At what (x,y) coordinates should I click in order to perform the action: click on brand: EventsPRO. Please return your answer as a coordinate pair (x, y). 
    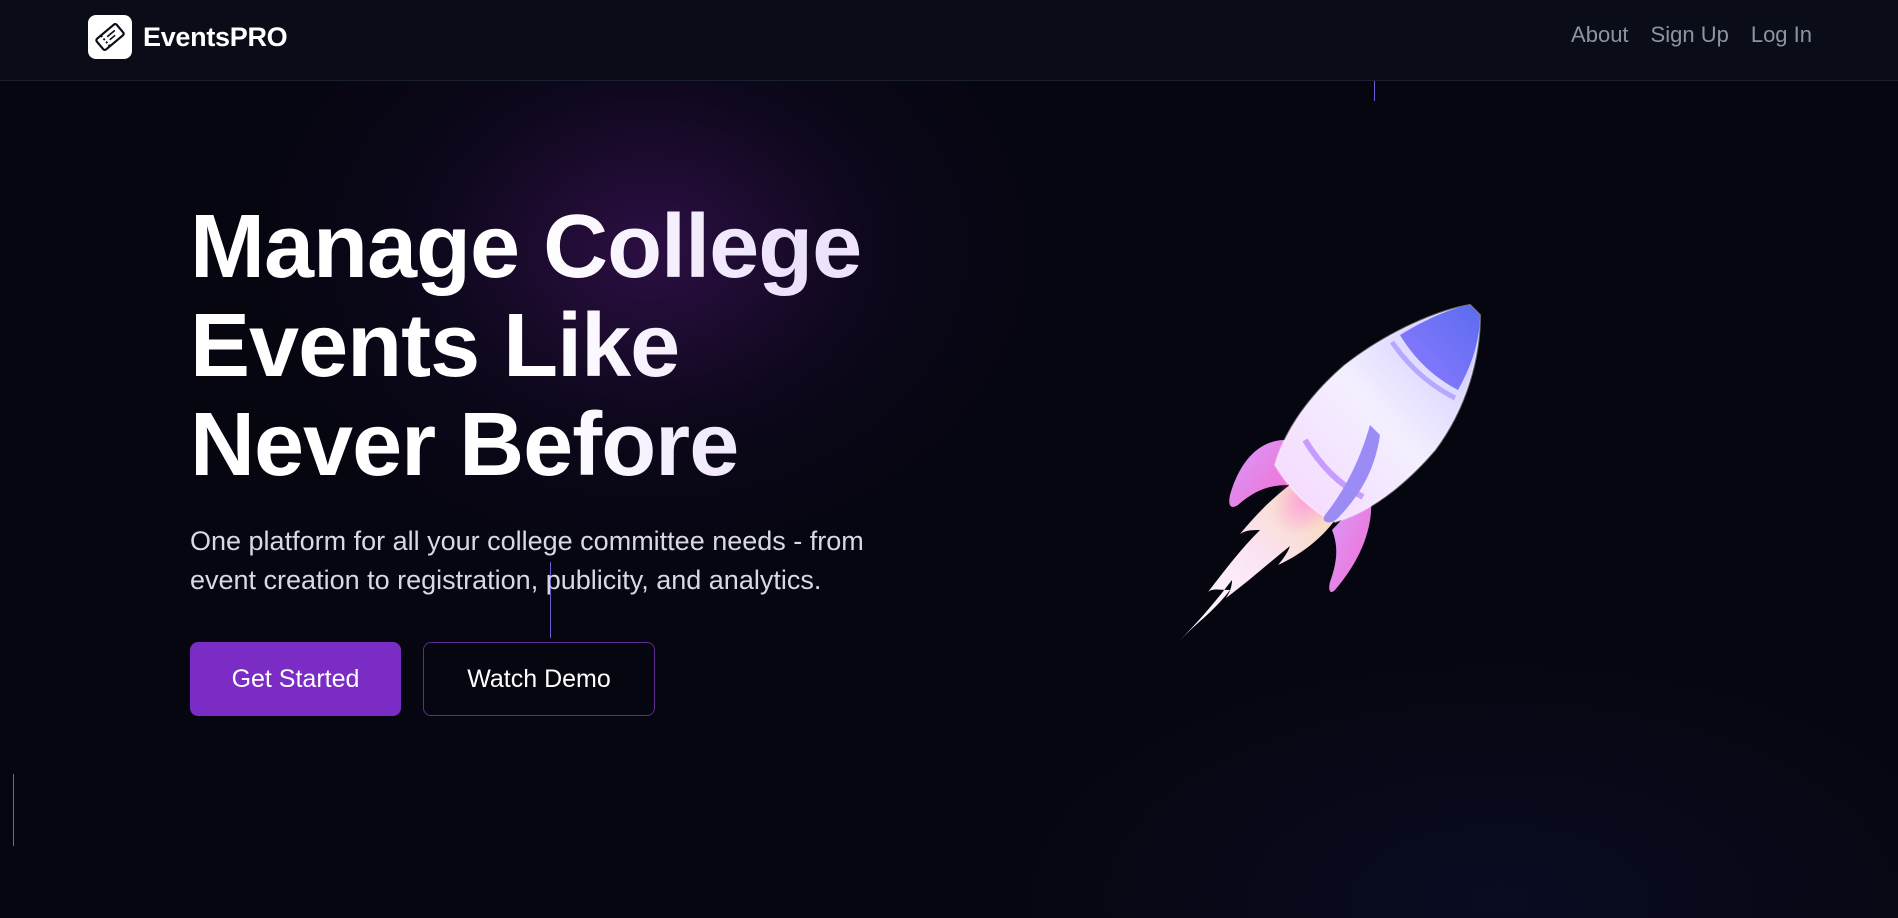
    Looking at the image, I should click on (188, 37).